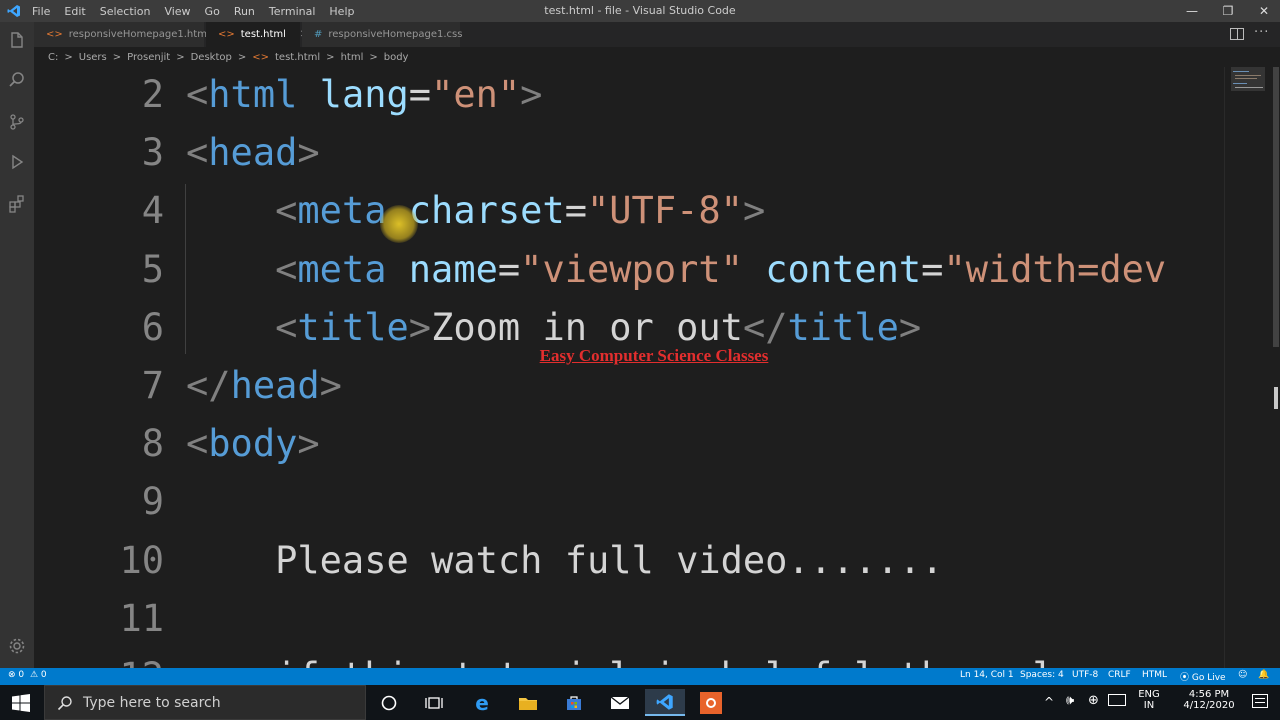 This screenshot has height=720, width=1280. I want to click on line-number: 12, so click(99, 661).